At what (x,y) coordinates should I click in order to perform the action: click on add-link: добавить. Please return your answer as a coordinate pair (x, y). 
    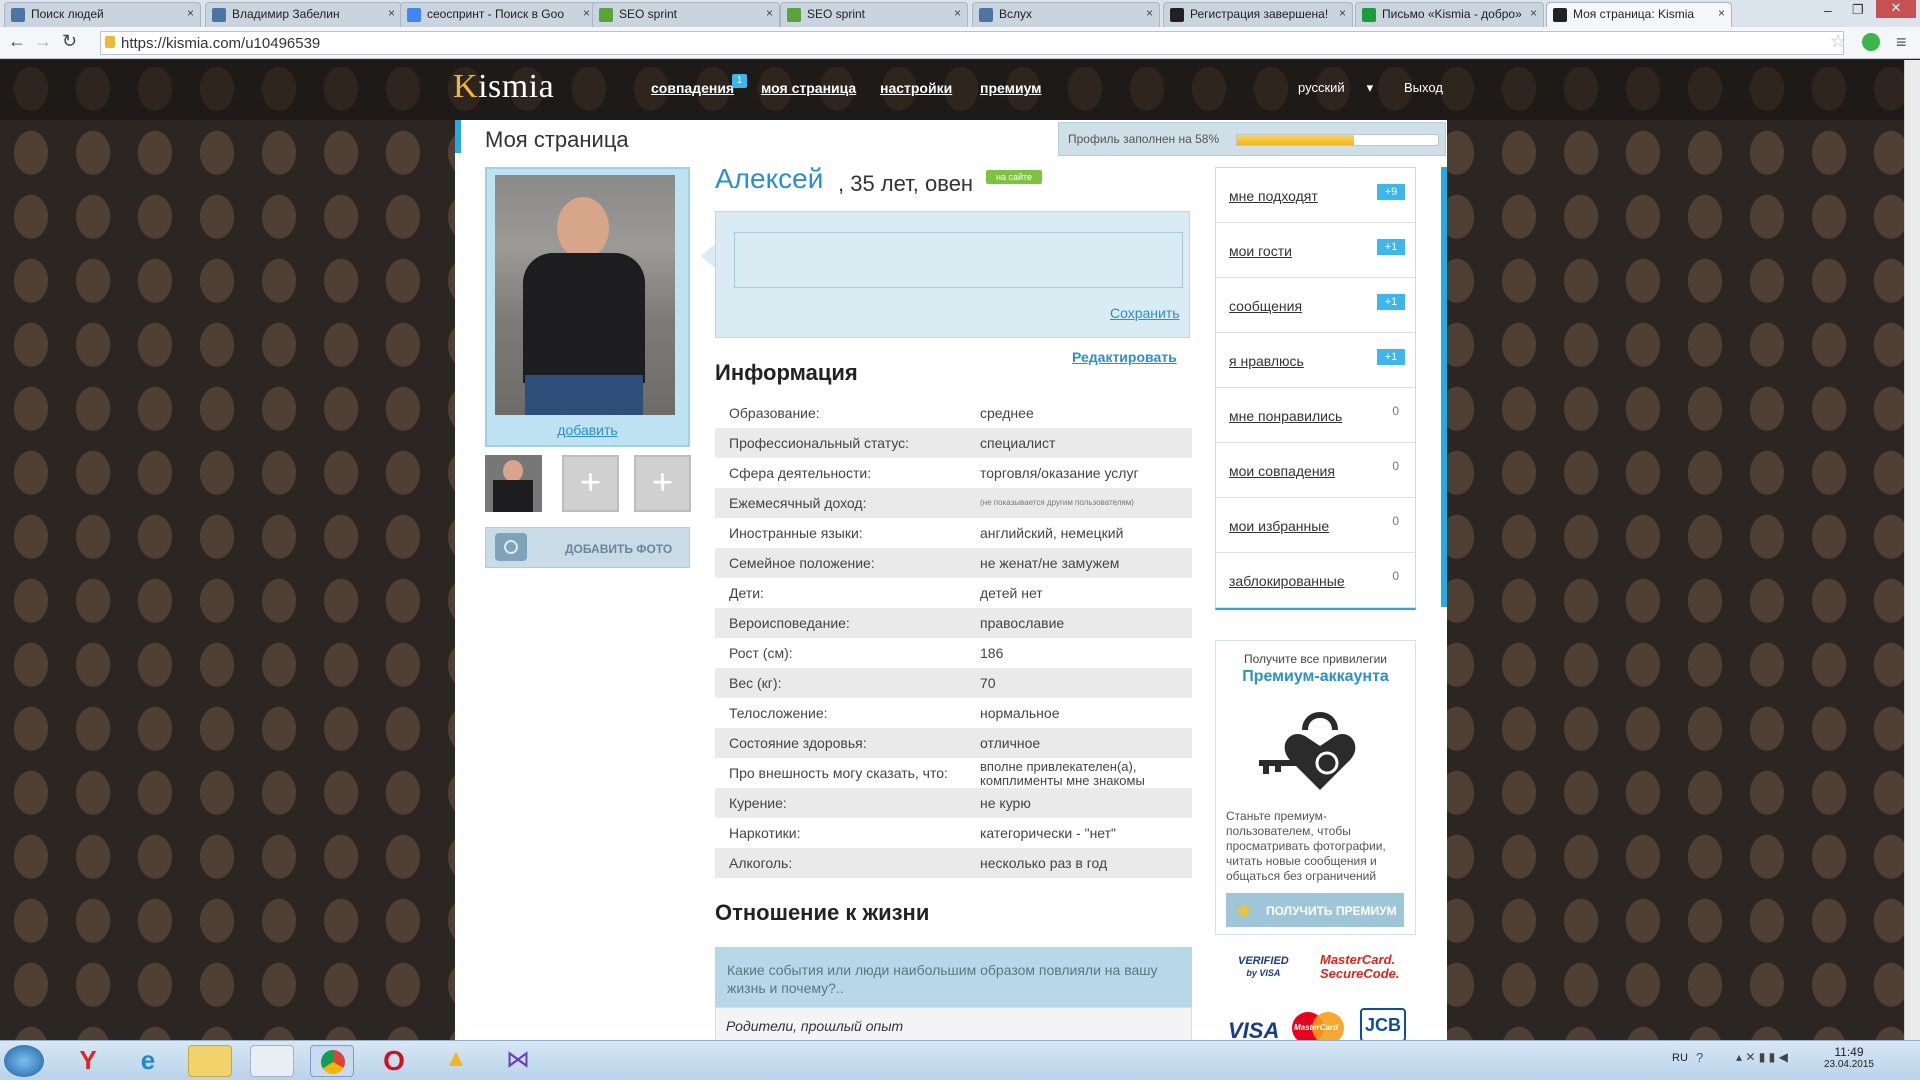
    Looking at the image, I should click on (587, 430).